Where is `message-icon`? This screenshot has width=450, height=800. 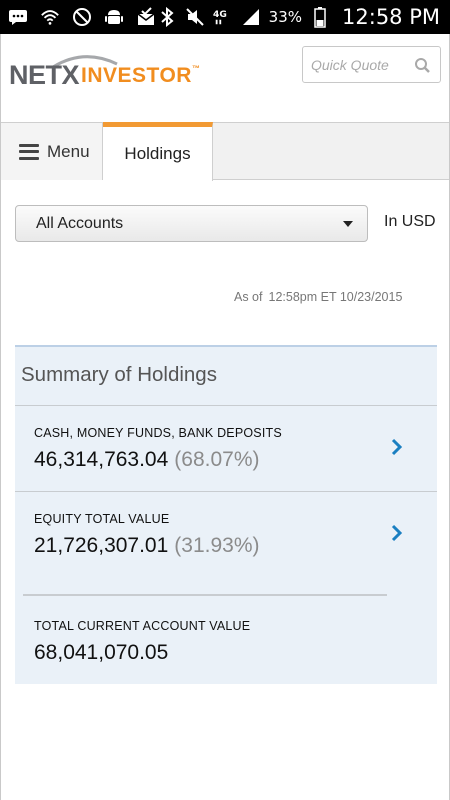
message-icon is located at coordinates (18, 17).